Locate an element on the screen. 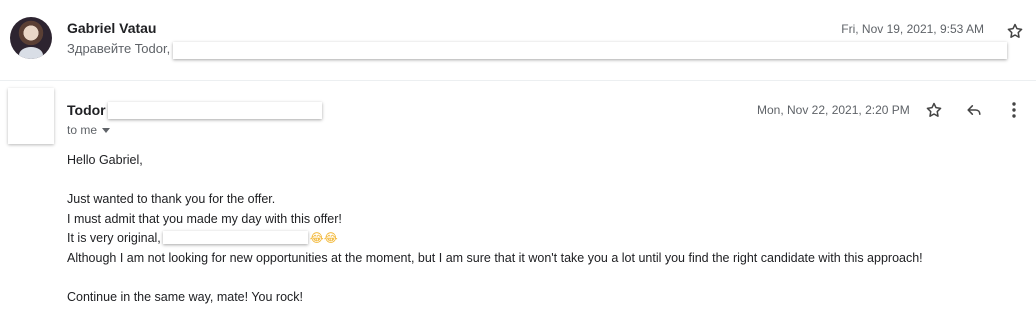  message-date: Mon, Nov 22, 2021, 2:20 PM is located at coordinates (833, 110).